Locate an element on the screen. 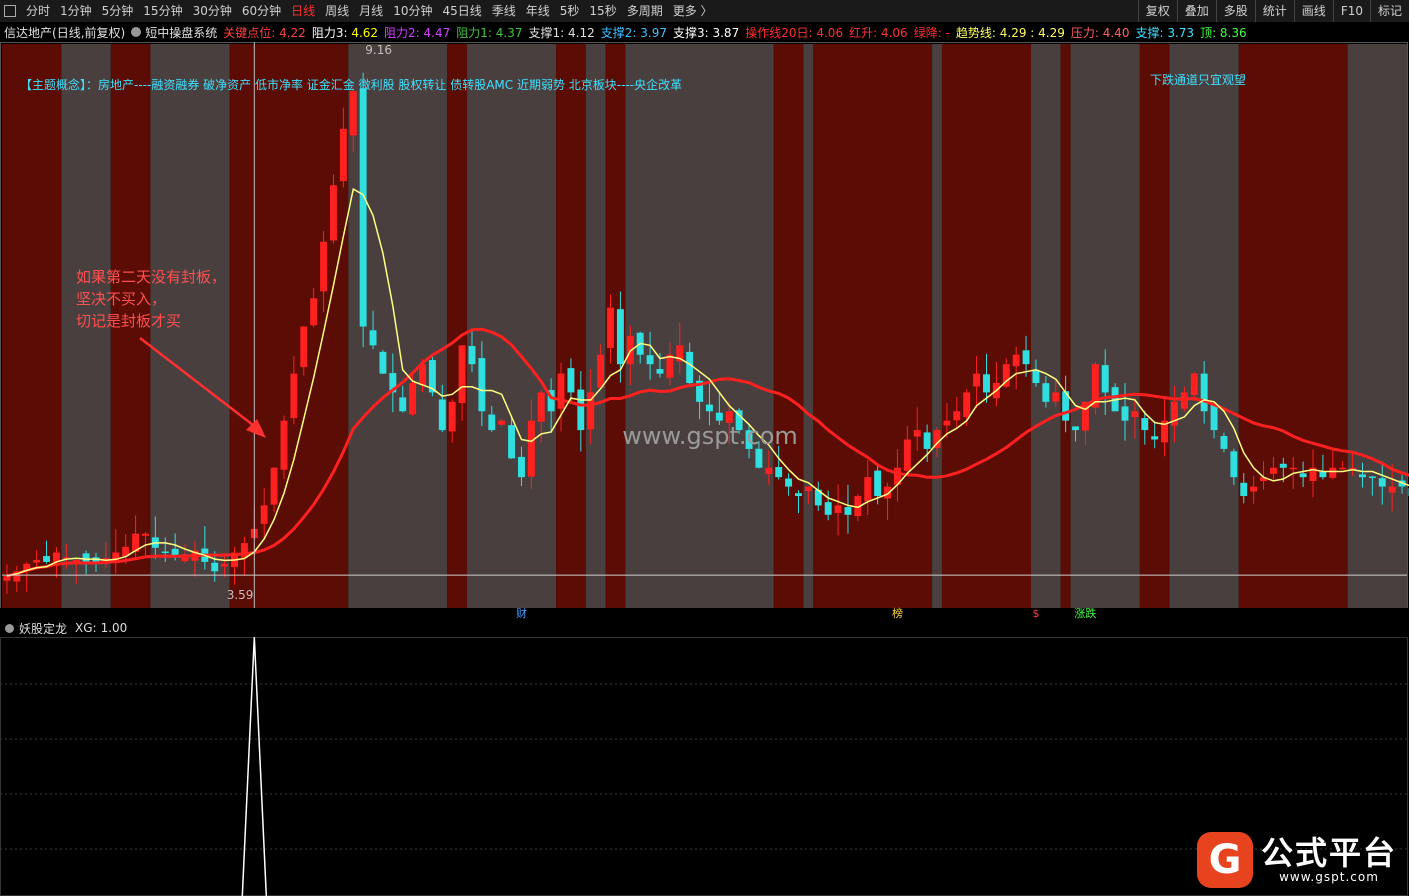 The height and width of the screenshot is (896, 1409). advice-text: 坚决不买入， is located at coordinates (121, 299).